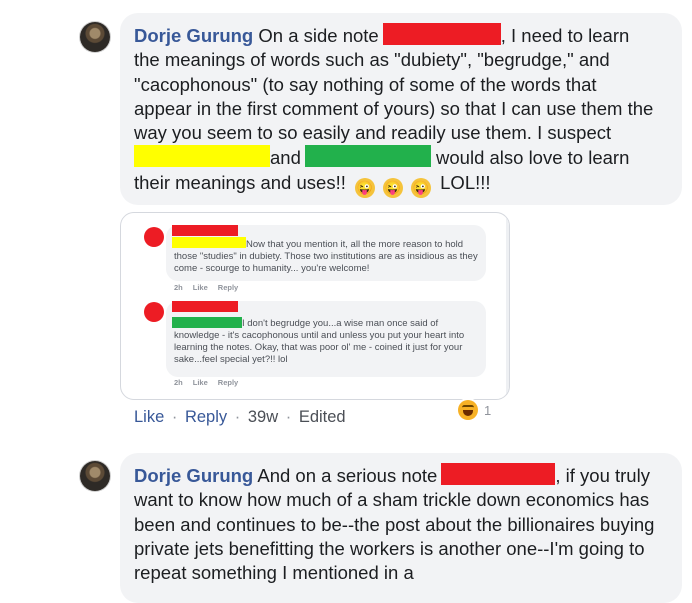  What do you see at coordinates (468, 410) in the screenshot?
I see `haha-reaction-icon` at bounding box center [468, 410].